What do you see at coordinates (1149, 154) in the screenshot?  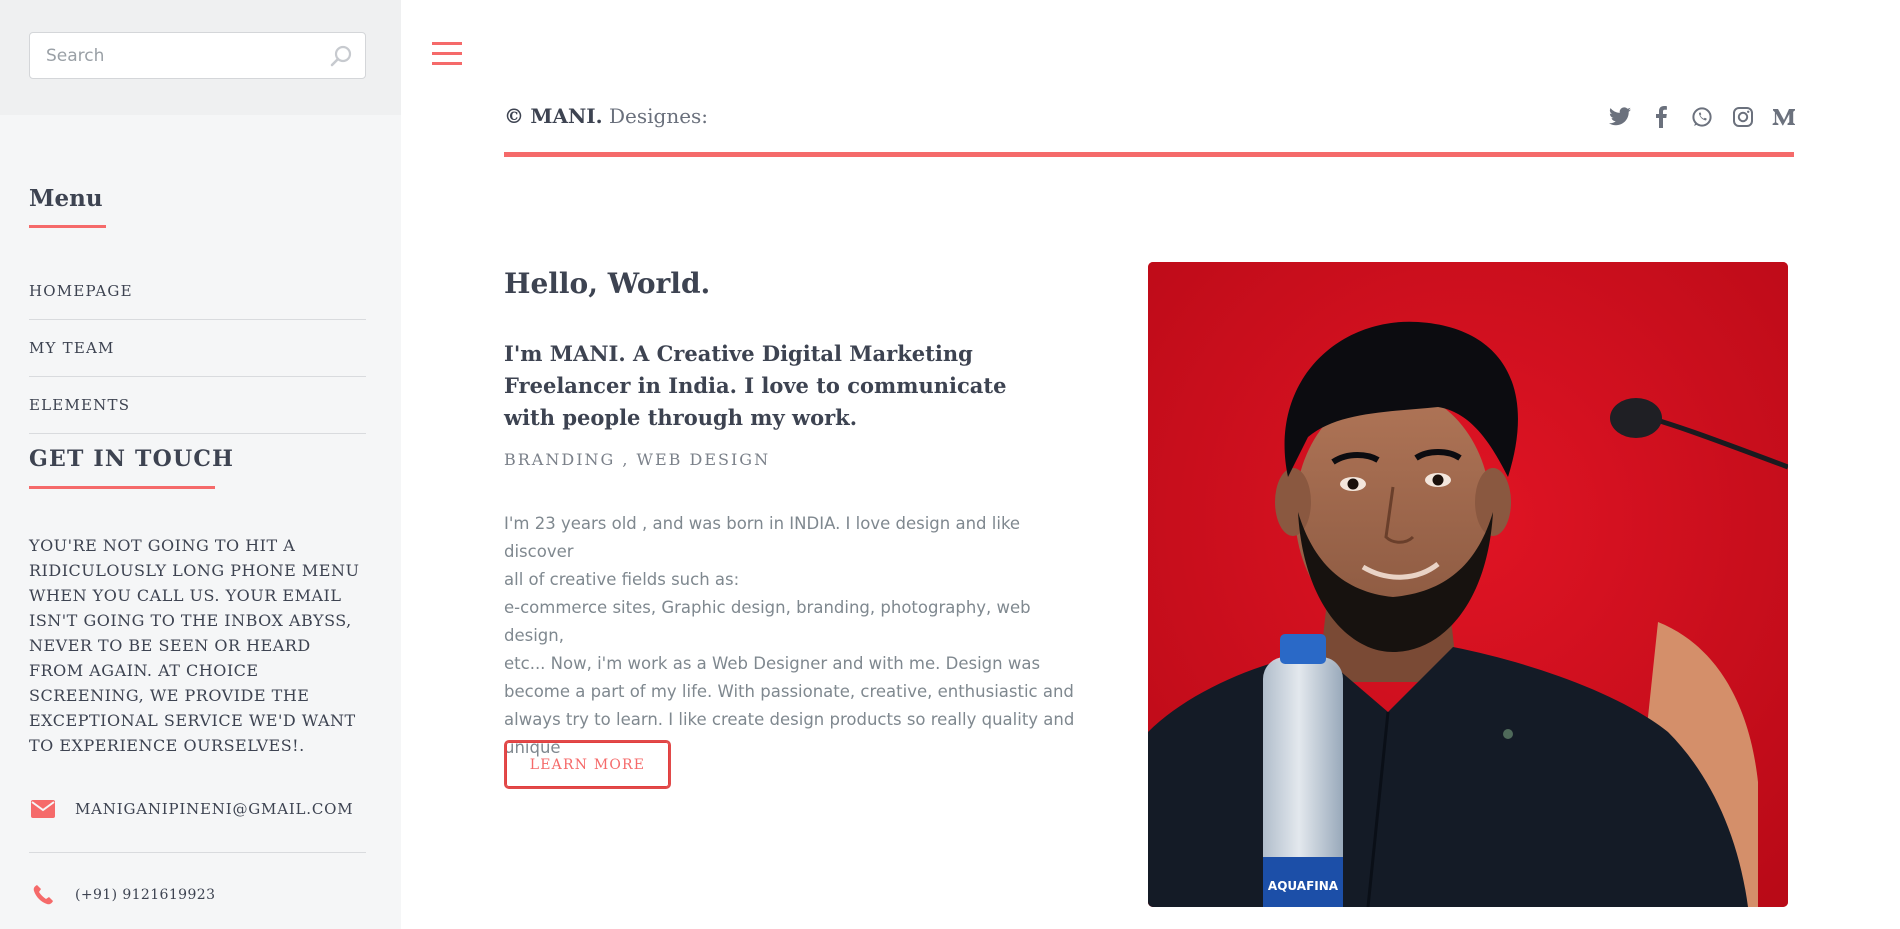 I see `header-divider` at bounding box center [1149, 154].